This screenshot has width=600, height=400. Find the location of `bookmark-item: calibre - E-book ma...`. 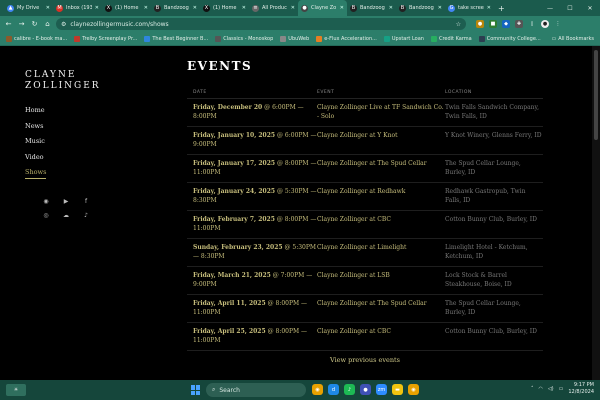

bookmark-item: calibre - E-book ma... is located at coordinates (36, 38).